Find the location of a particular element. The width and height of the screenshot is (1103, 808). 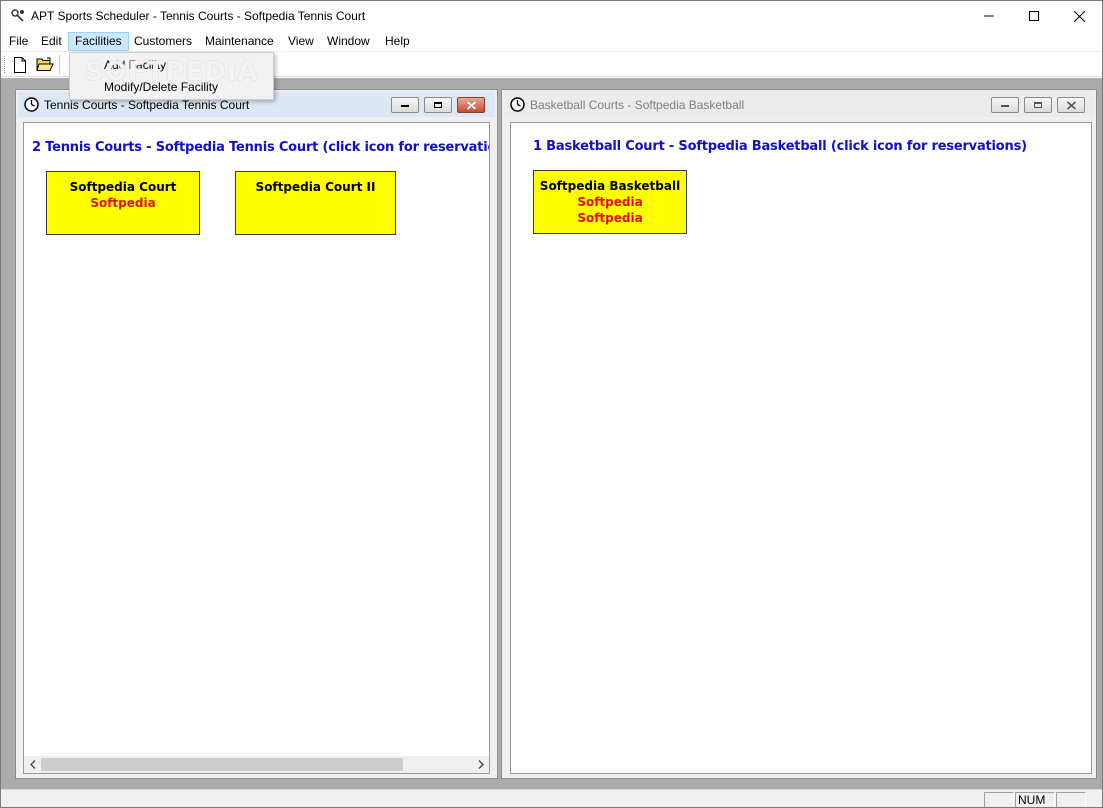

menu-file: File is located at coordinates (18, 41).